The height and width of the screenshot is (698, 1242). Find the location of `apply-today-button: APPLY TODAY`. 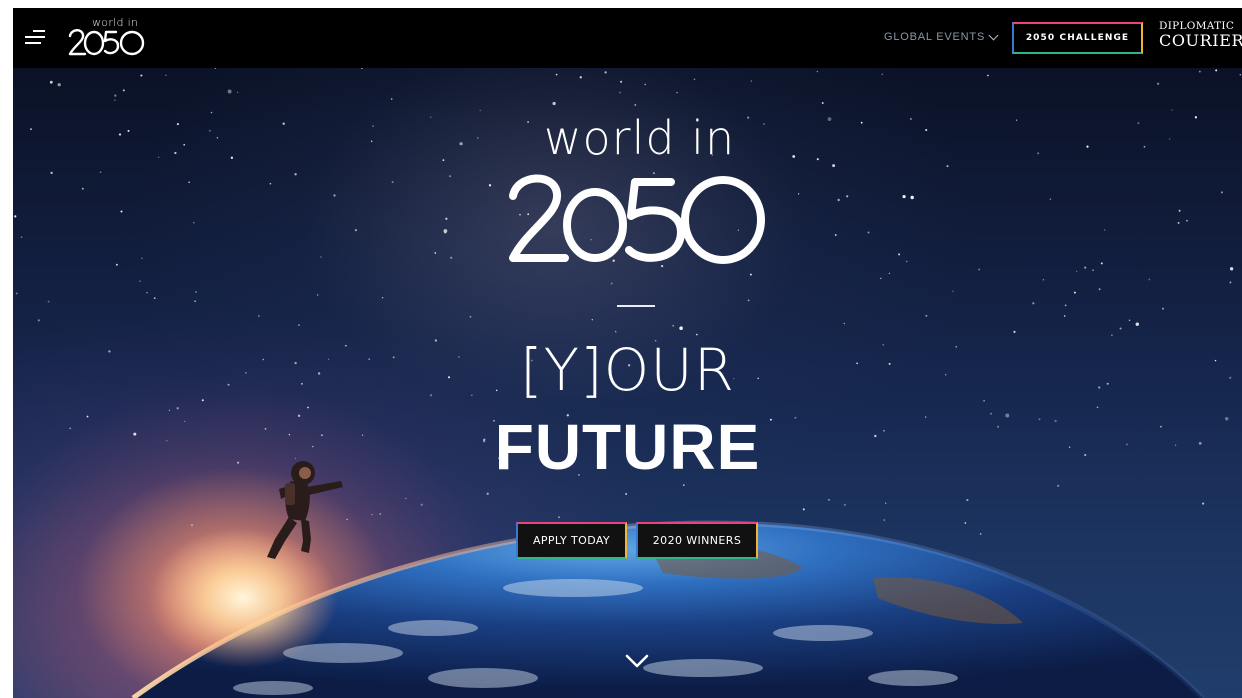

apply-today-button: APPLY TODAY is located at coordinates (571, 540).